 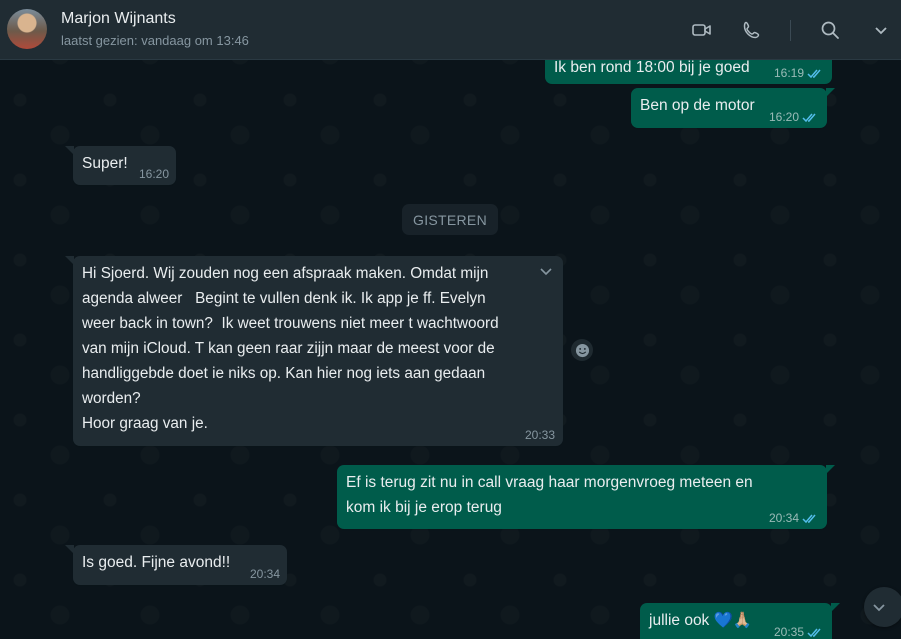 What do you see at coordinates (118, 19) in the screenshot?
I see `contact-name: Marjon Wijnants` at bounding box center [118, 19].